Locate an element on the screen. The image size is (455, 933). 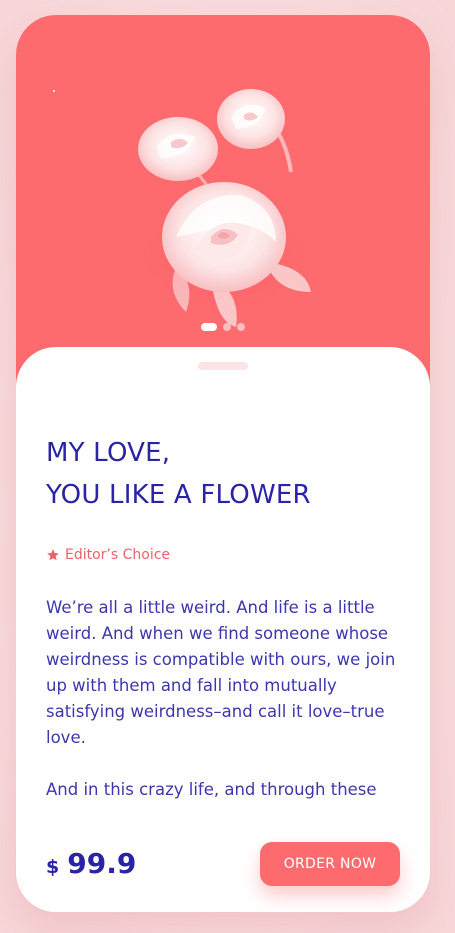
pager-dot-active is located at coordinates (209, 327).